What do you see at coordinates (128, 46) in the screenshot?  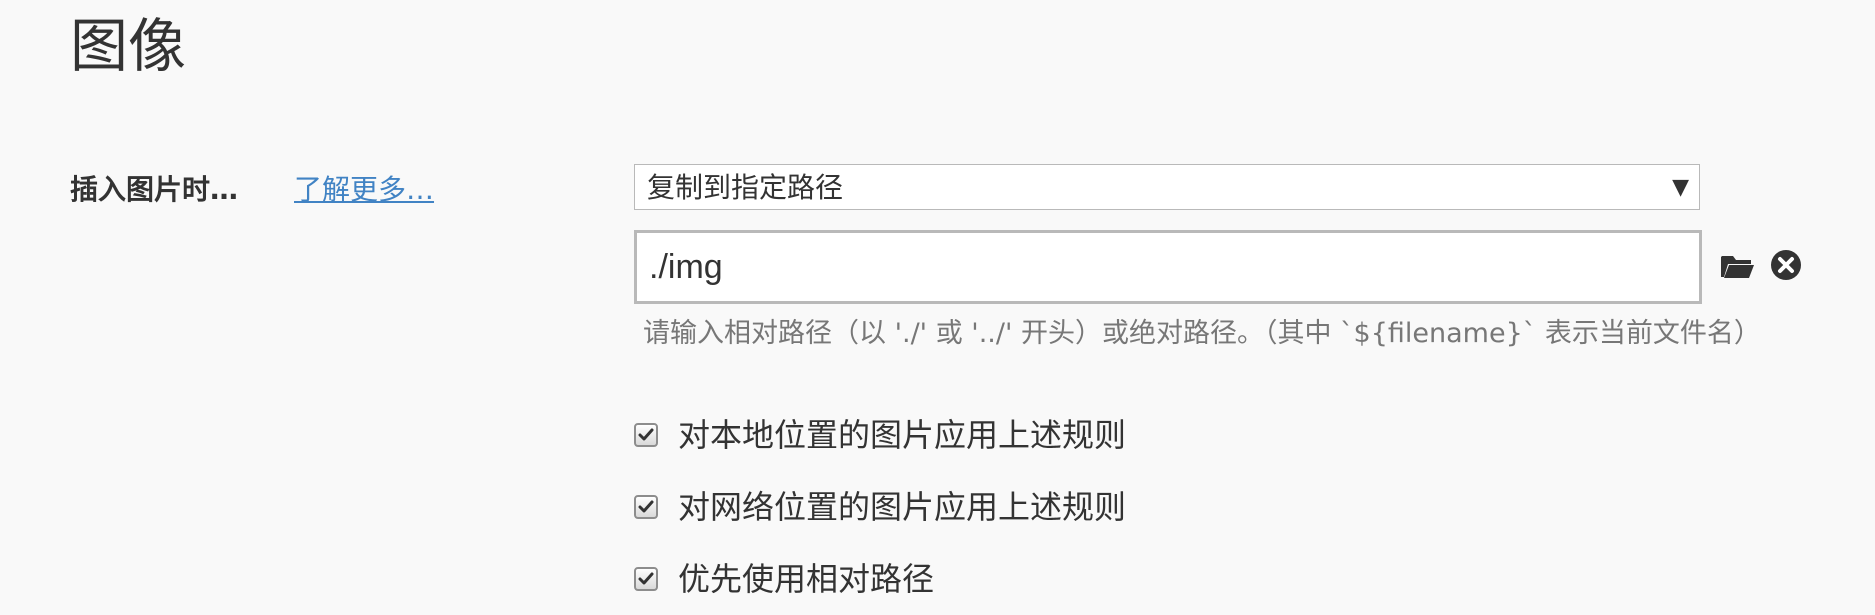 I see `section-title: 图像` at bounding box center [128, 46].